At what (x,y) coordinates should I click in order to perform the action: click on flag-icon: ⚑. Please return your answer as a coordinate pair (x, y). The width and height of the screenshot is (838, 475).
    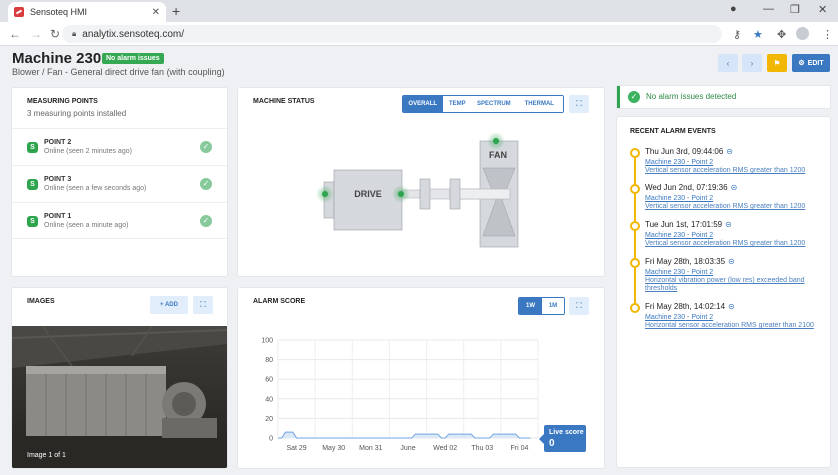
    Looking at the image, I should click on (777, 63).